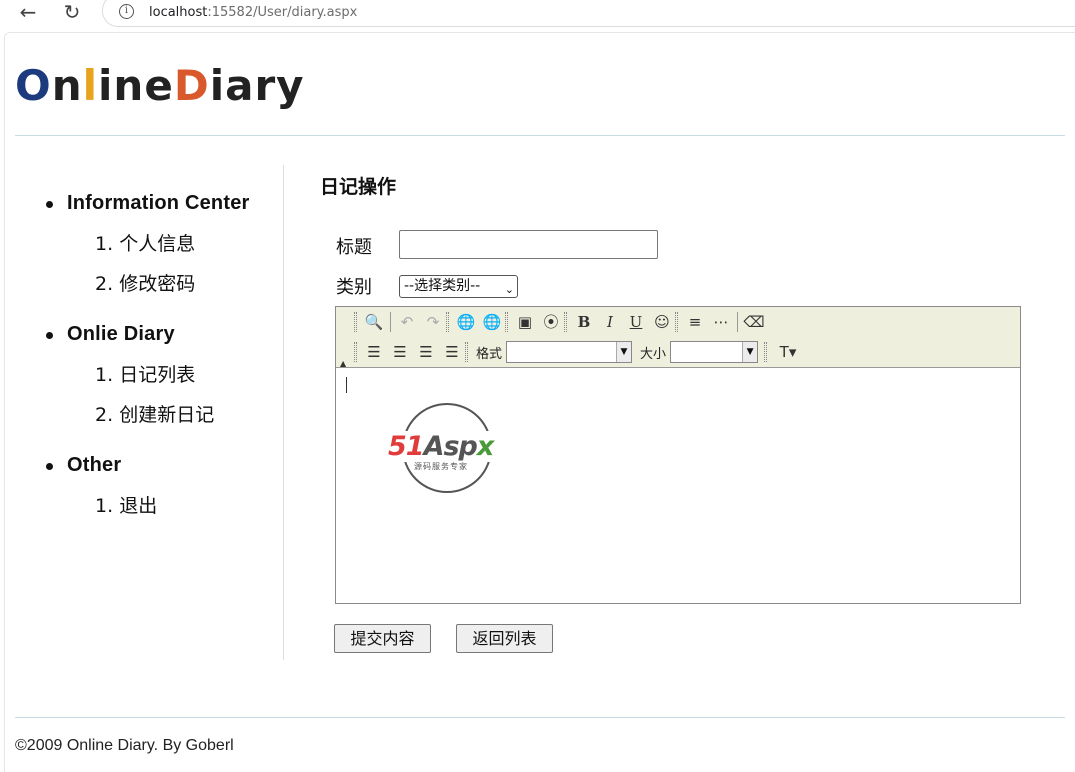 Image resolution: width=1075 pixels, height=772 pixels. Describe the element at coordinates (72, 13) in the screenshot. I see `reload-icon: ↻` at that location.